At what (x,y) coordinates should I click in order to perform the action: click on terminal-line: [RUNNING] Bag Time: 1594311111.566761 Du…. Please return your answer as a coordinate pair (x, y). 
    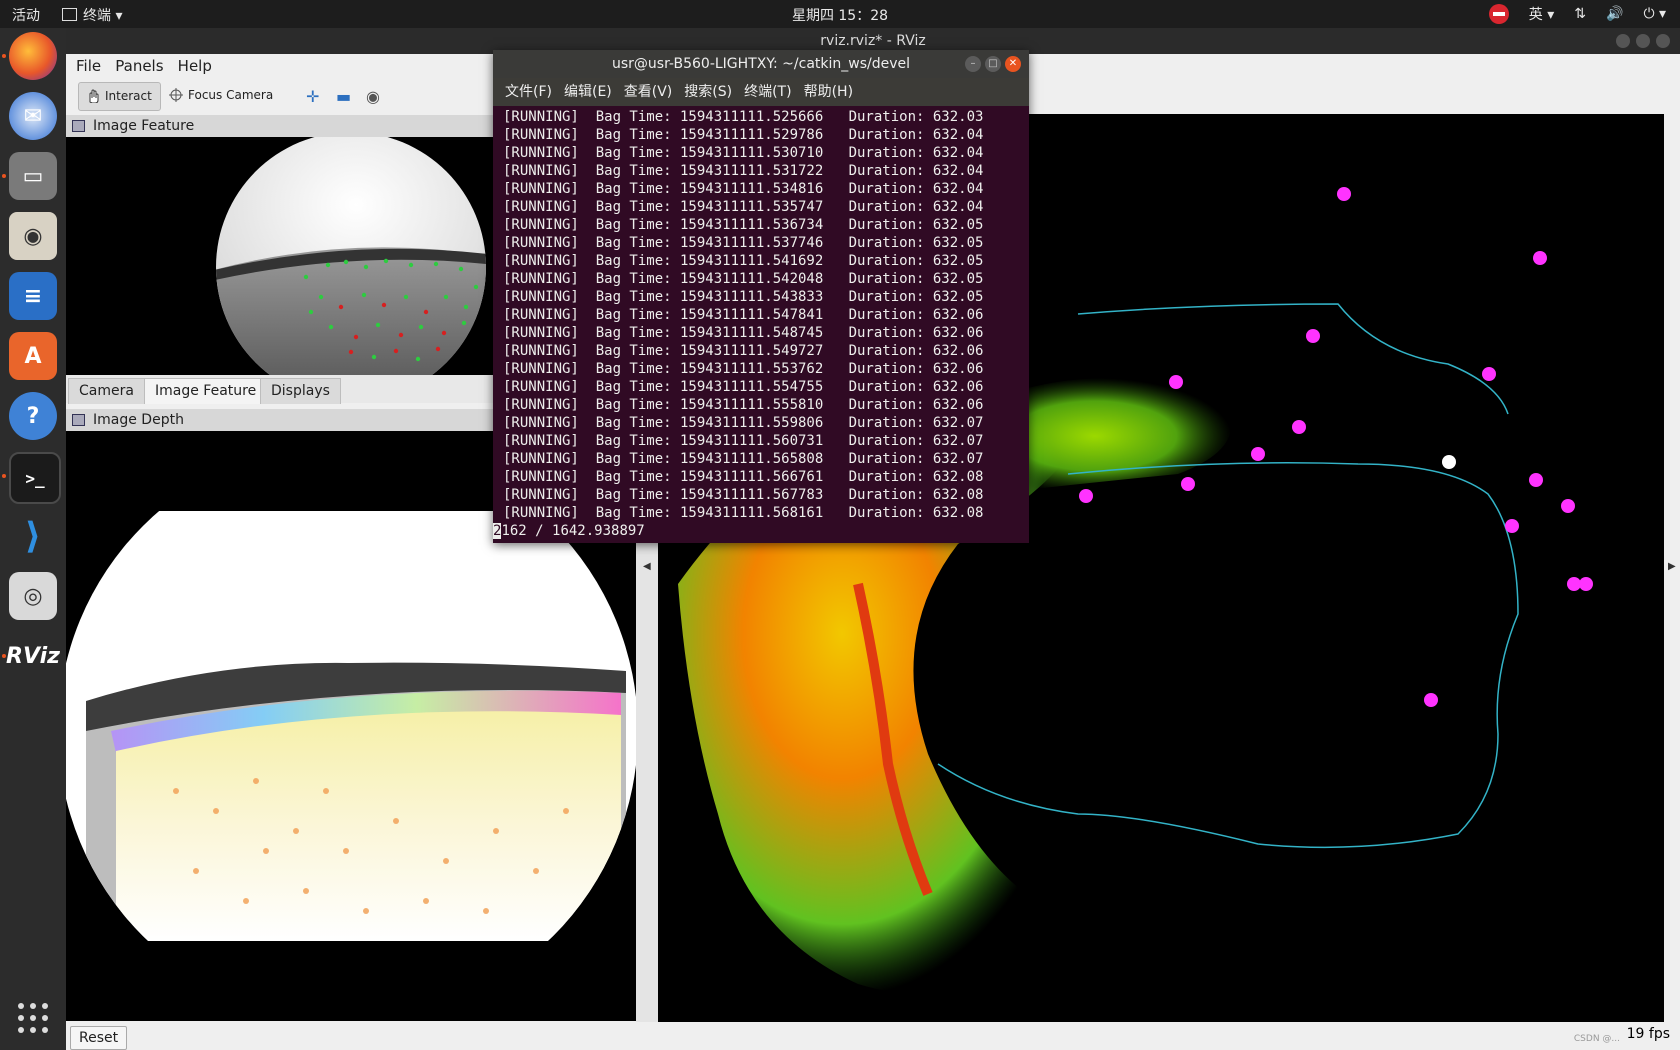
    Looking at the image, I should click on (743, 477).